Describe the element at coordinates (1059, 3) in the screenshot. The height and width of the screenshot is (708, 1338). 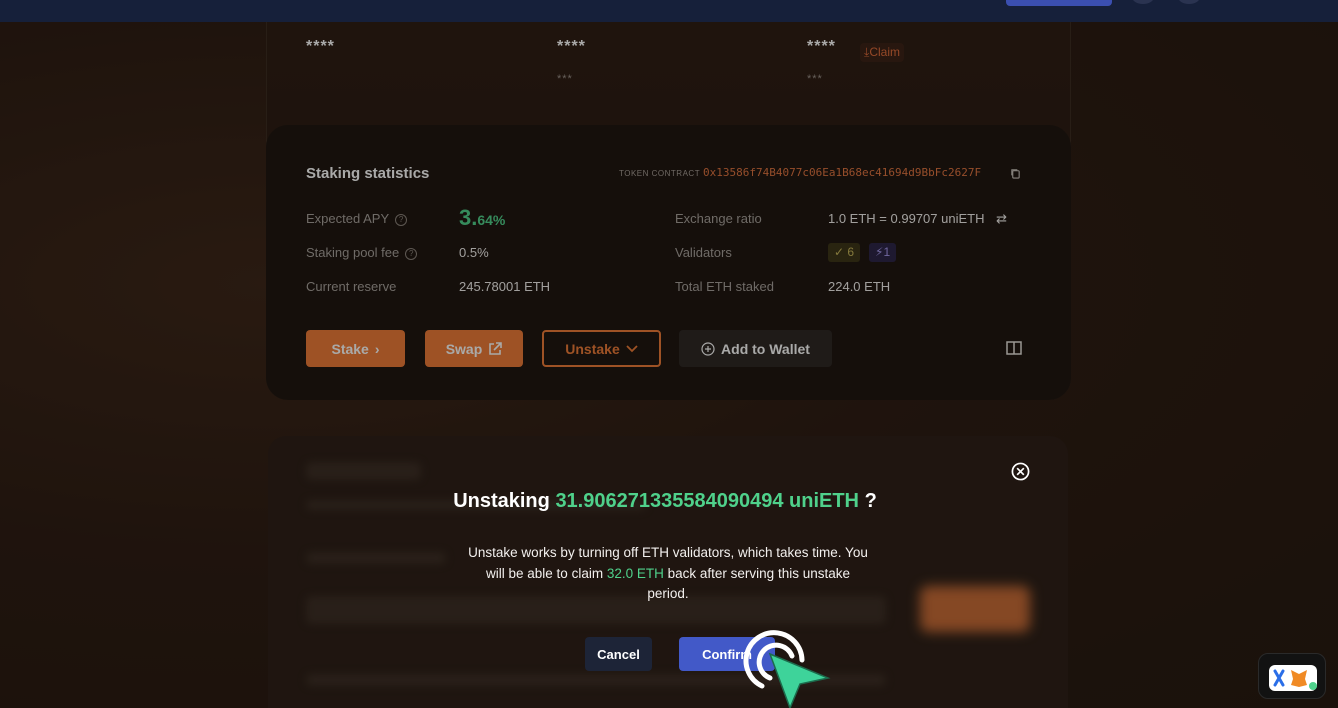
I see `connect-button` at that location.